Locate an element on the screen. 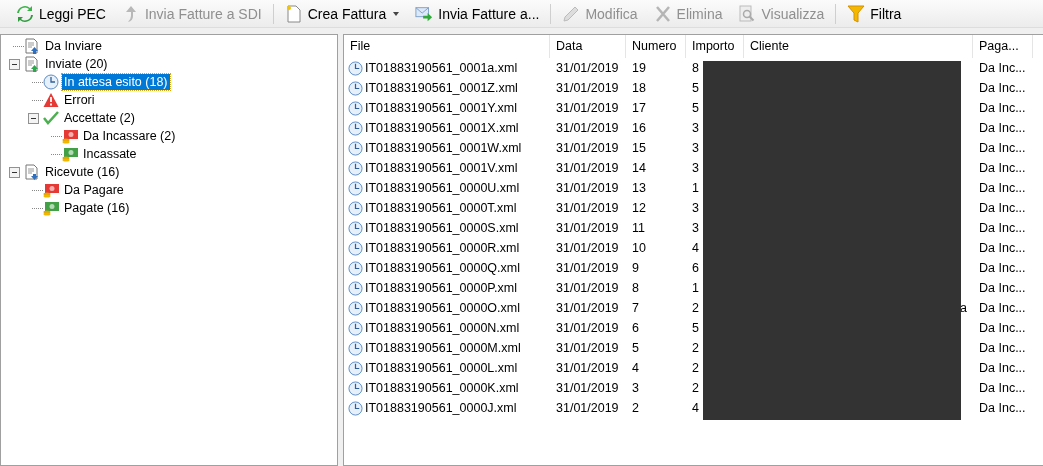 Image resolution: width=1043 pixels, height=466 pixels. table-cell: IT01883190561_0000S.xml is located at coordinates (442, 228).